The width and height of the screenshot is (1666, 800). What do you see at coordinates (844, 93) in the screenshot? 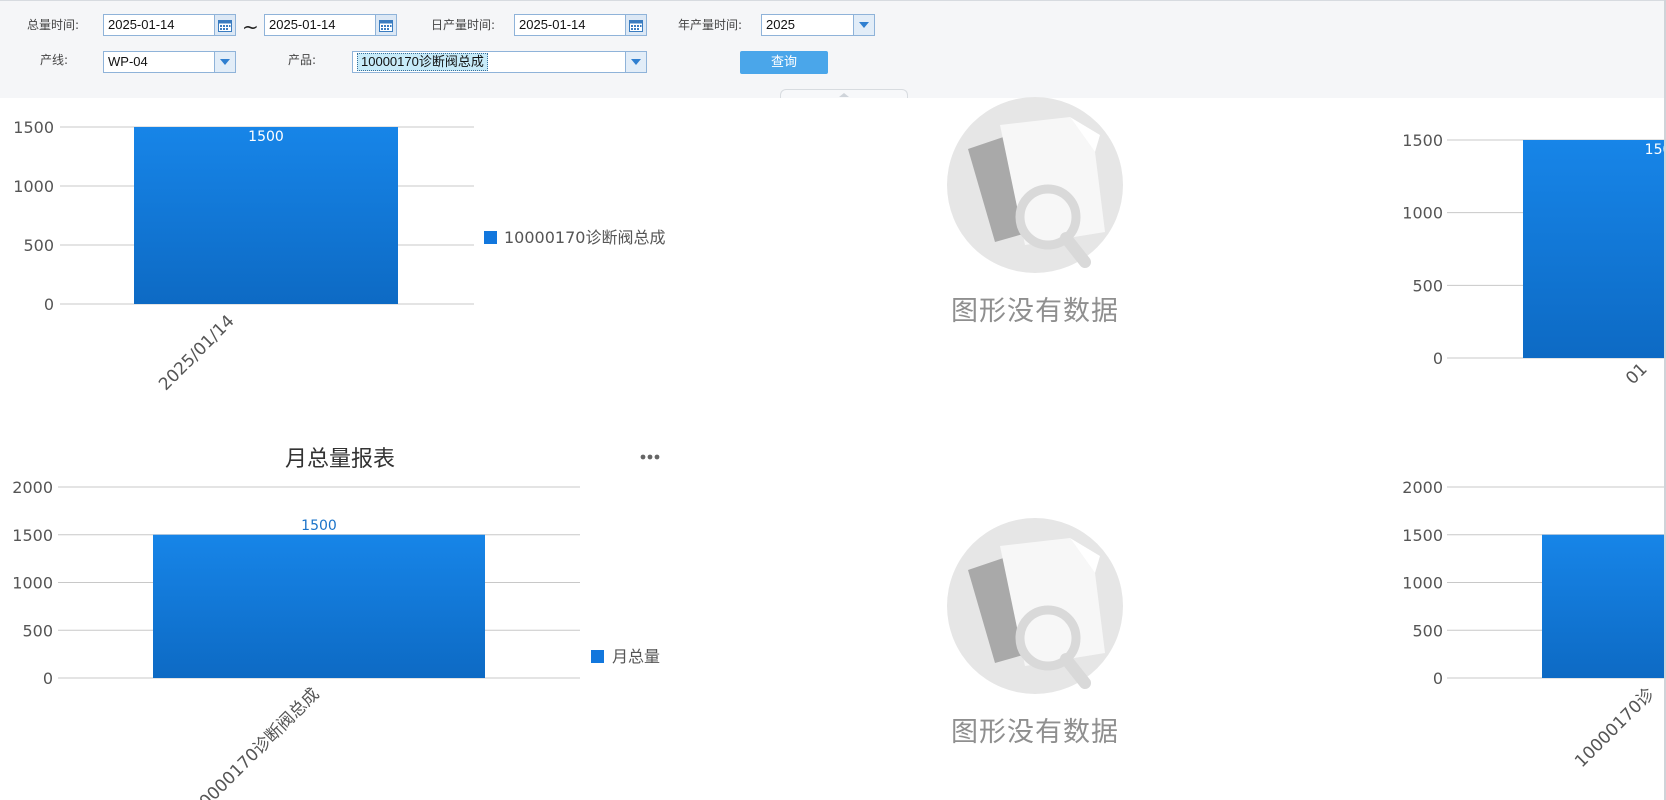
I see `collapse-toggle` at bounding box center [844, 93].